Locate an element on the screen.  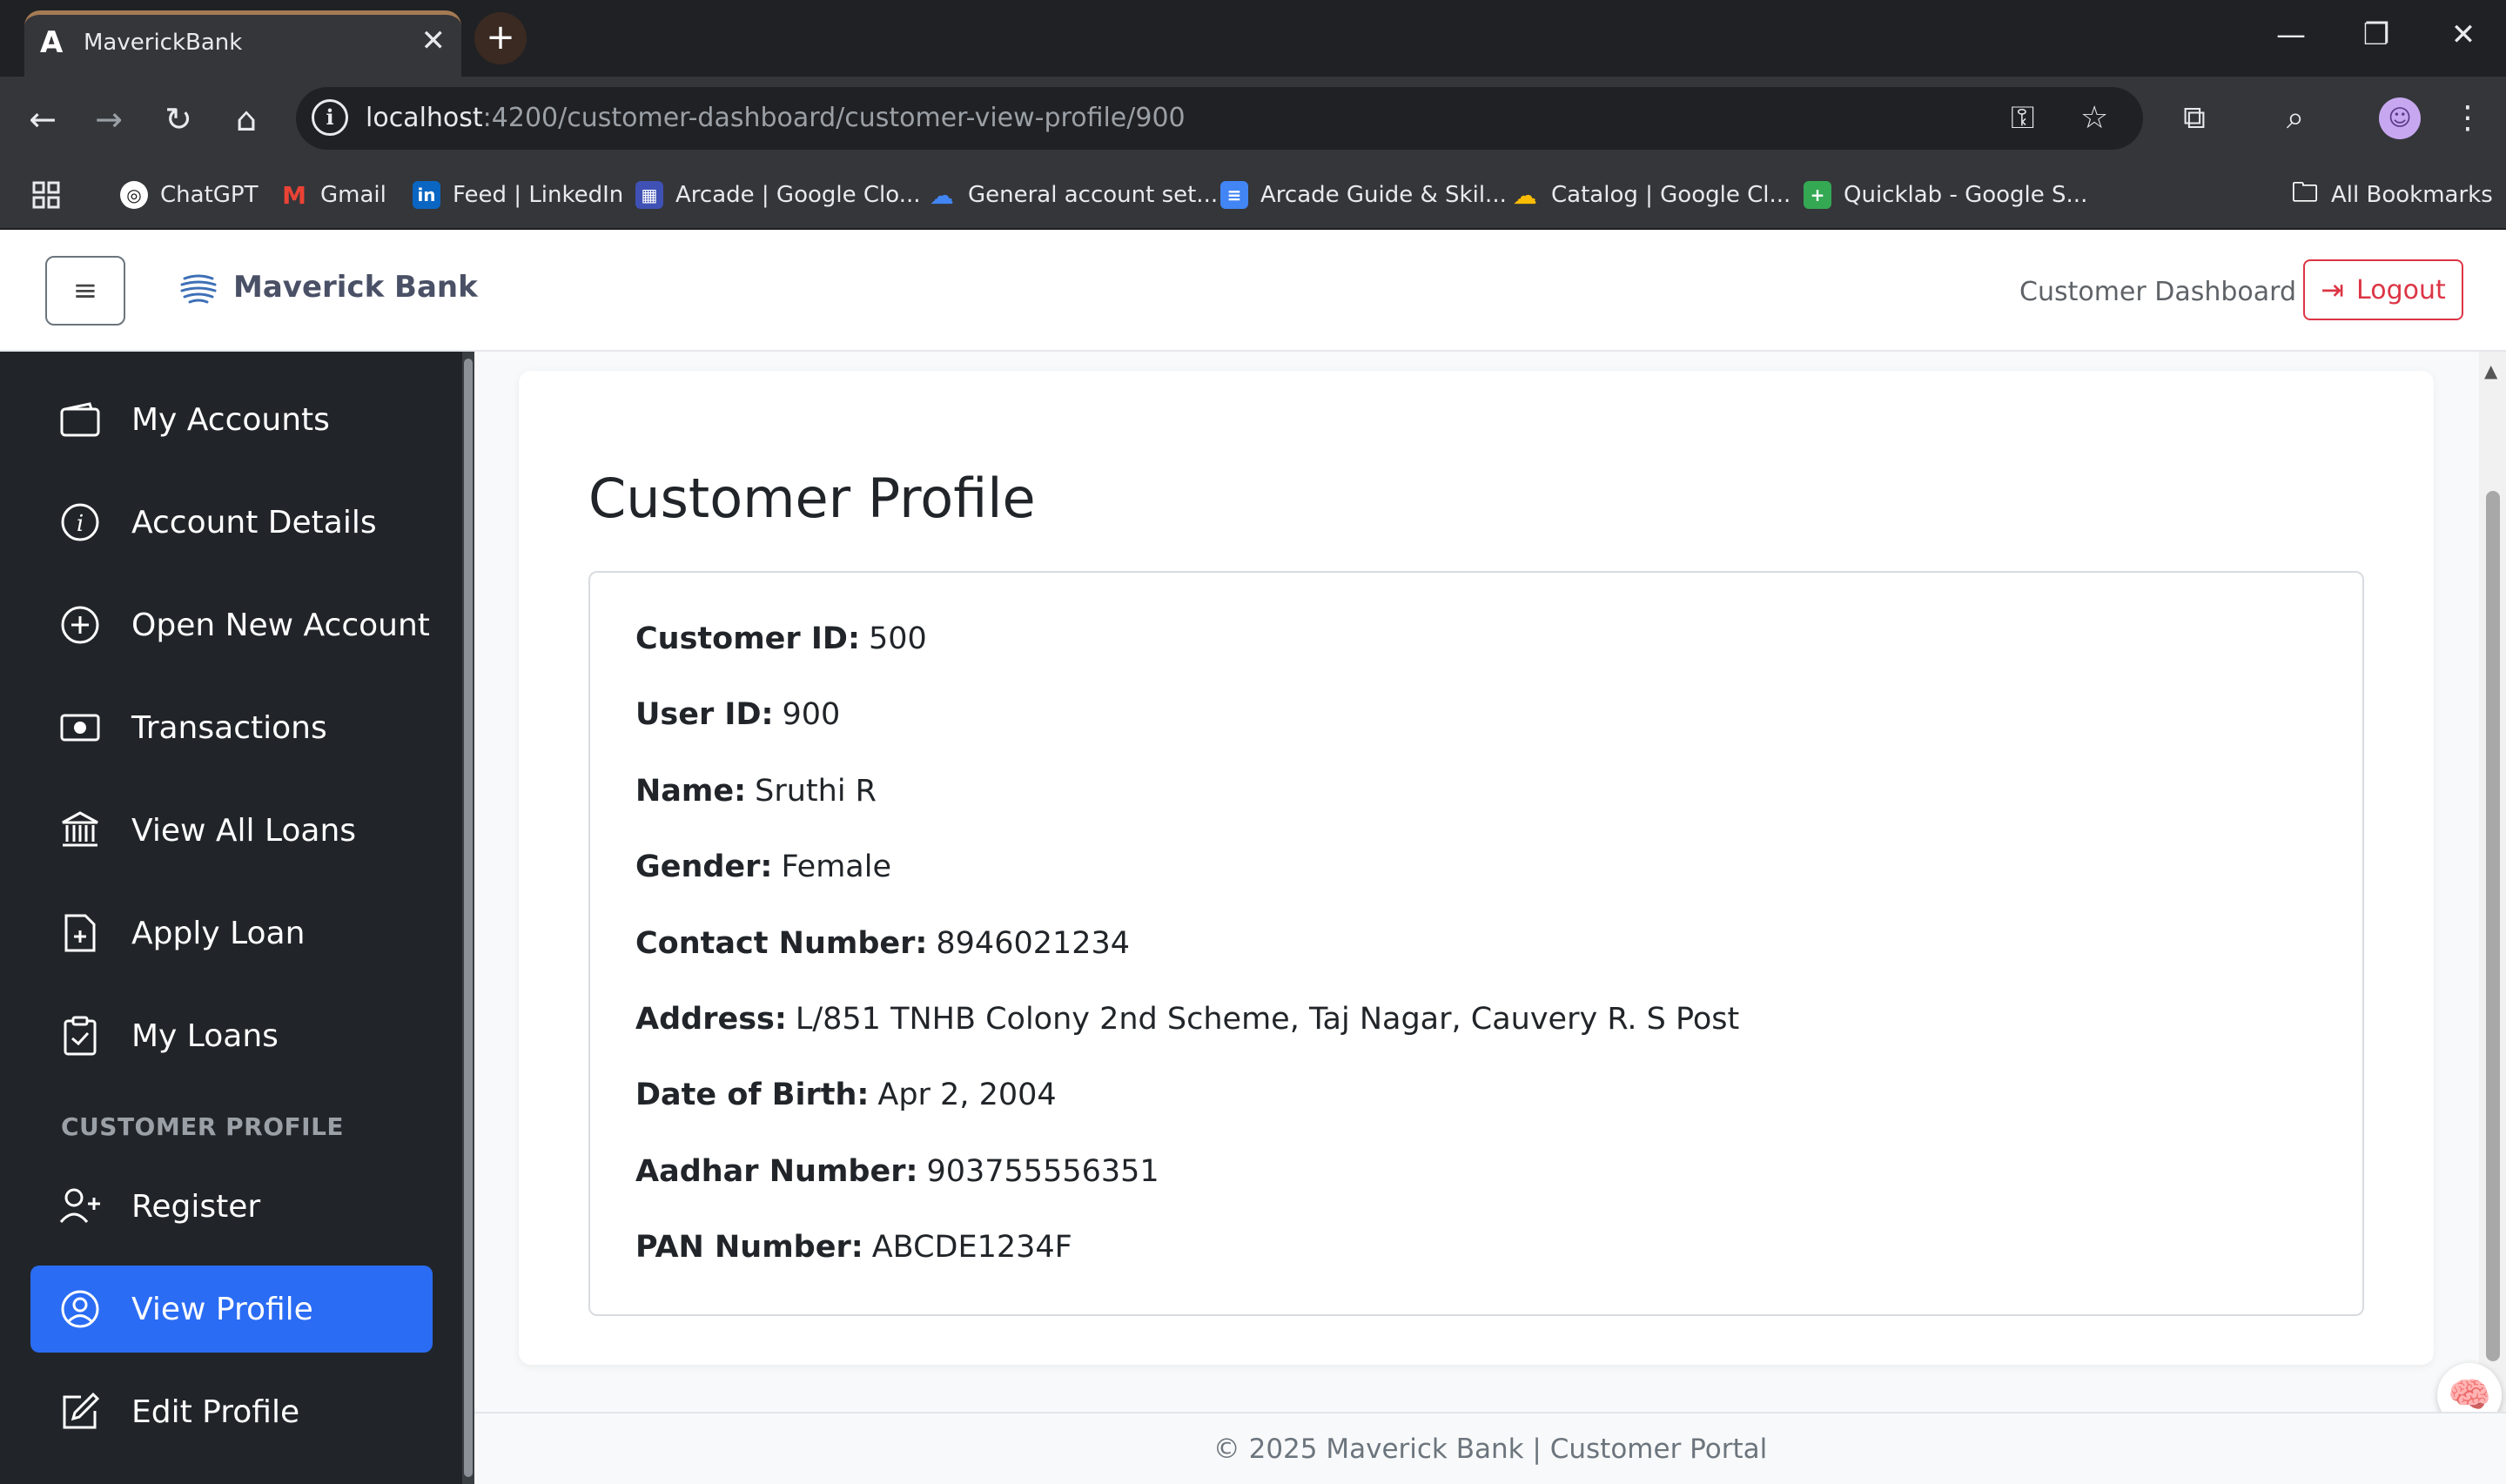
menu-toggle-button: ≡ is located at coordinates (85, 291).